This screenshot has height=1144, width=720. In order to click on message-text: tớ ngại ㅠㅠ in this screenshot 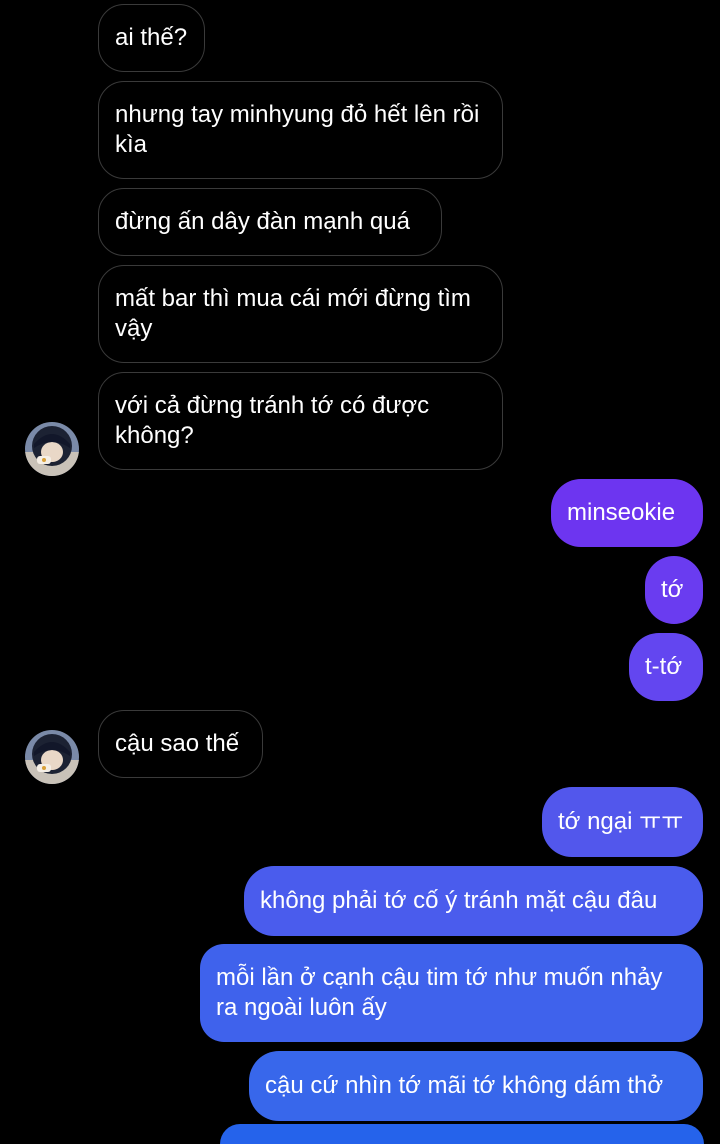, I will do `click(621, 821)`.